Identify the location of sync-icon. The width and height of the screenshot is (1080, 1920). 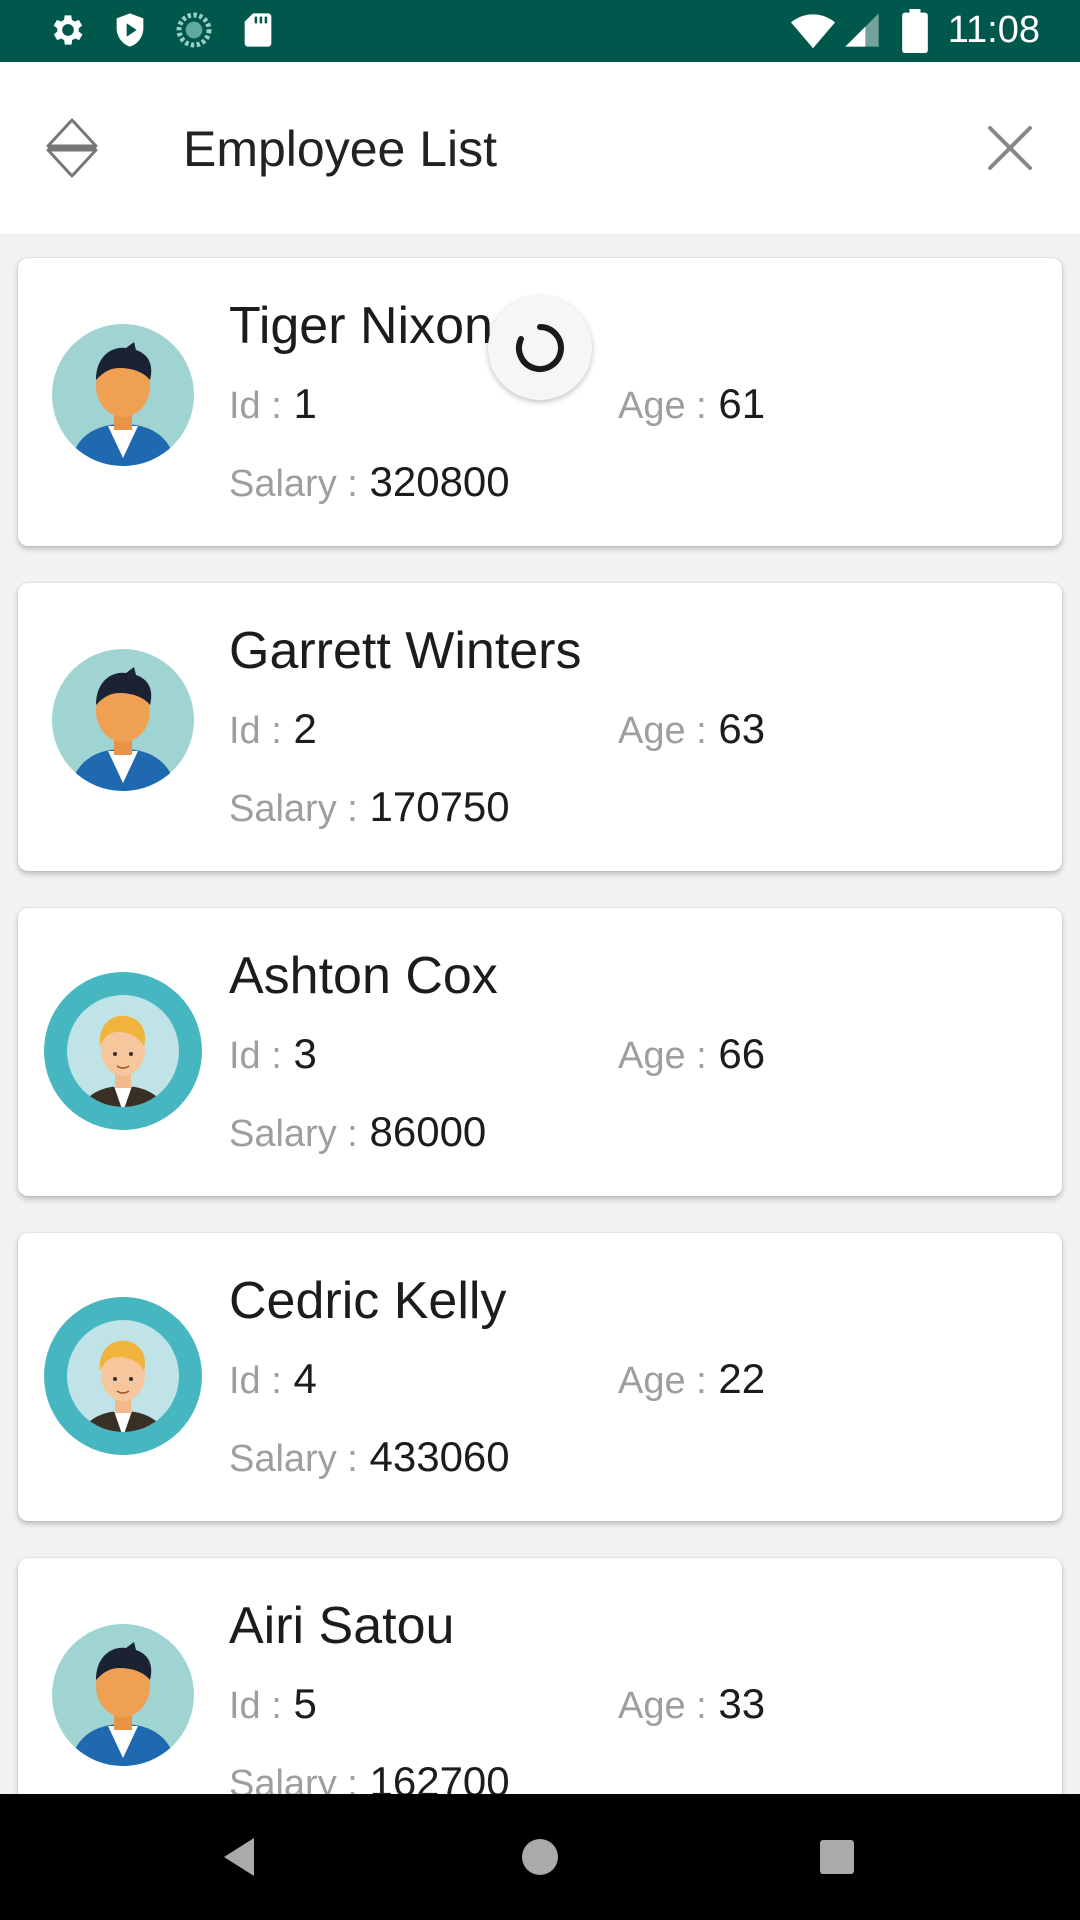
(194, 30).